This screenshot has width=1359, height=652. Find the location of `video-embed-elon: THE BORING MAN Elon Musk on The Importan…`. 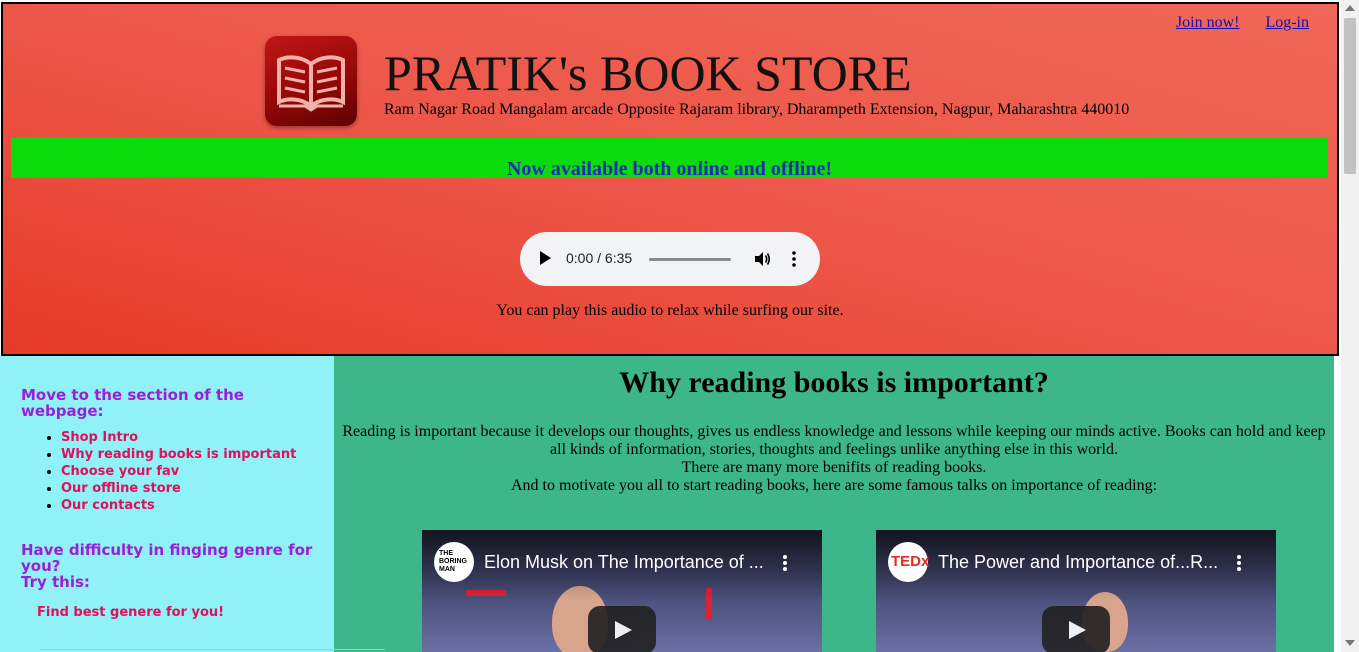

video-embed-elon: THE BORING MAN Elon Musk on The Importan… is located at coordinates (622, 591).